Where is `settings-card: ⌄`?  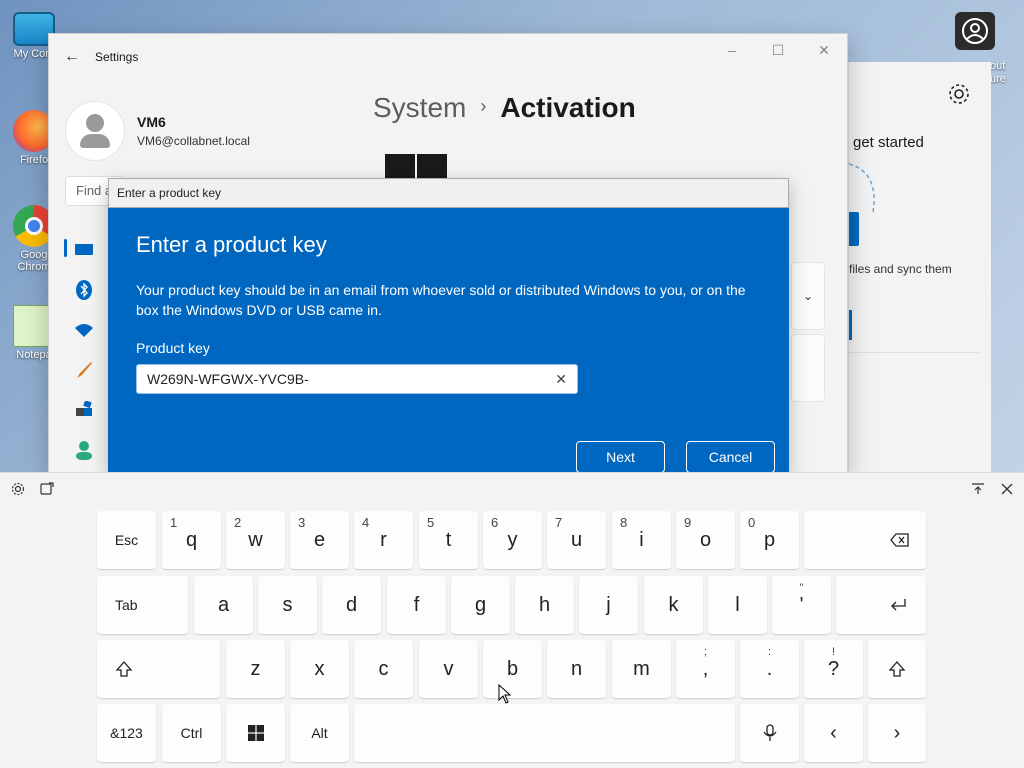
settings-card: ⌄ is located at coordinates (808, 296).